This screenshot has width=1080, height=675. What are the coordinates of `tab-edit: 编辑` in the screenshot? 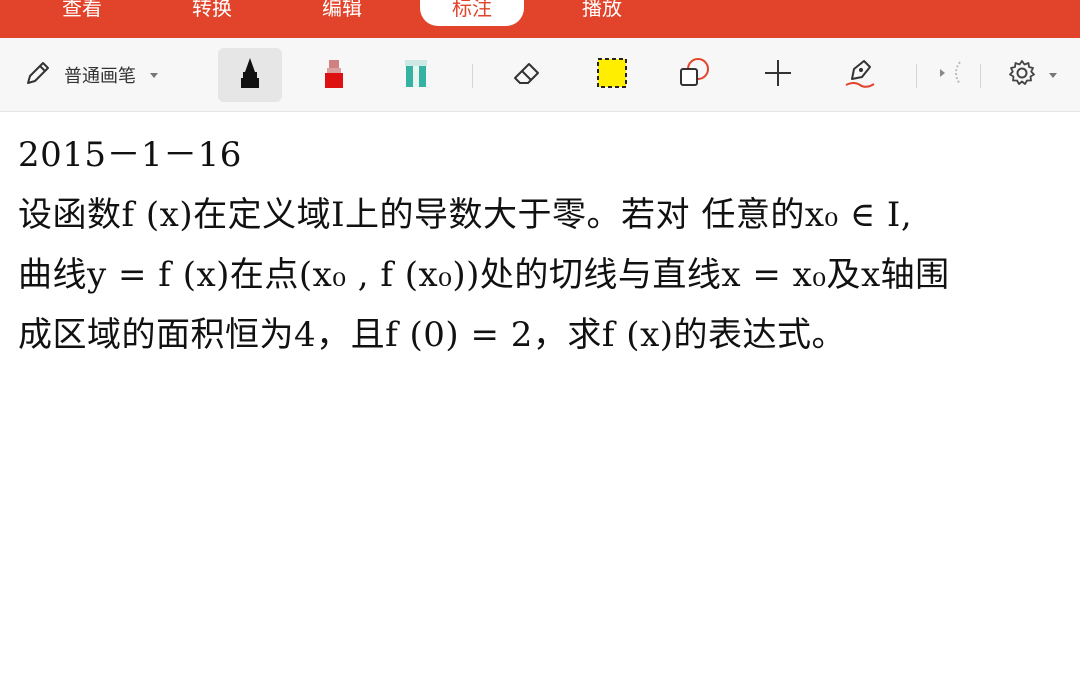 It's located at (342, 13).